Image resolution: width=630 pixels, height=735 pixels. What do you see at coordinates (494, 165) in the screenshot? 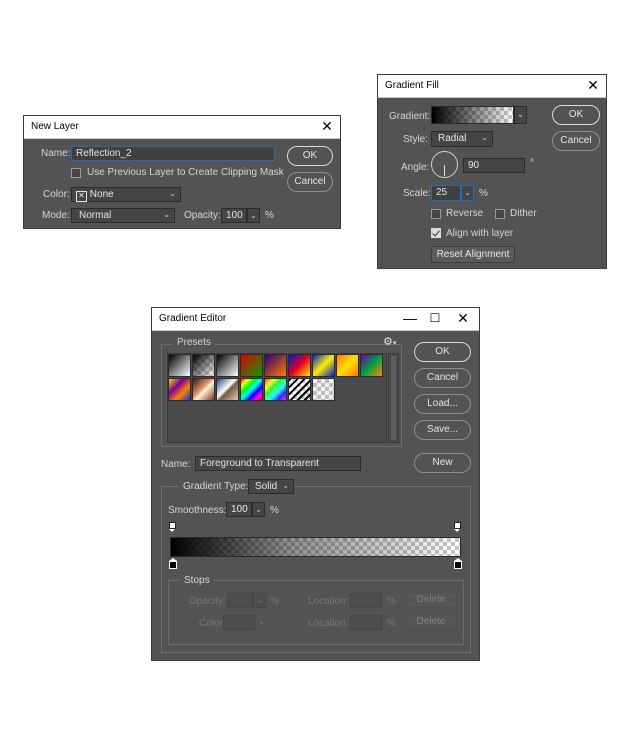
I see `angle-input: 90` at bounding box center [494, 165].